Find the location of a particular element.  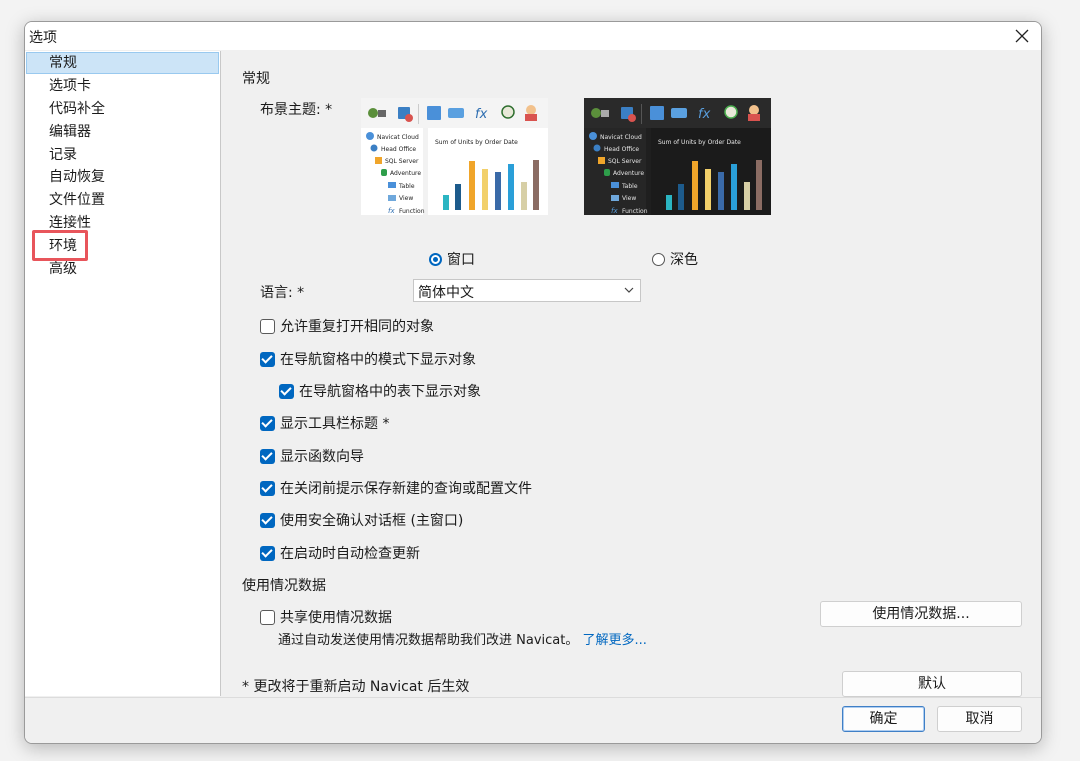

theme-label: 布景主题: * is located at coordinates (296, 110).